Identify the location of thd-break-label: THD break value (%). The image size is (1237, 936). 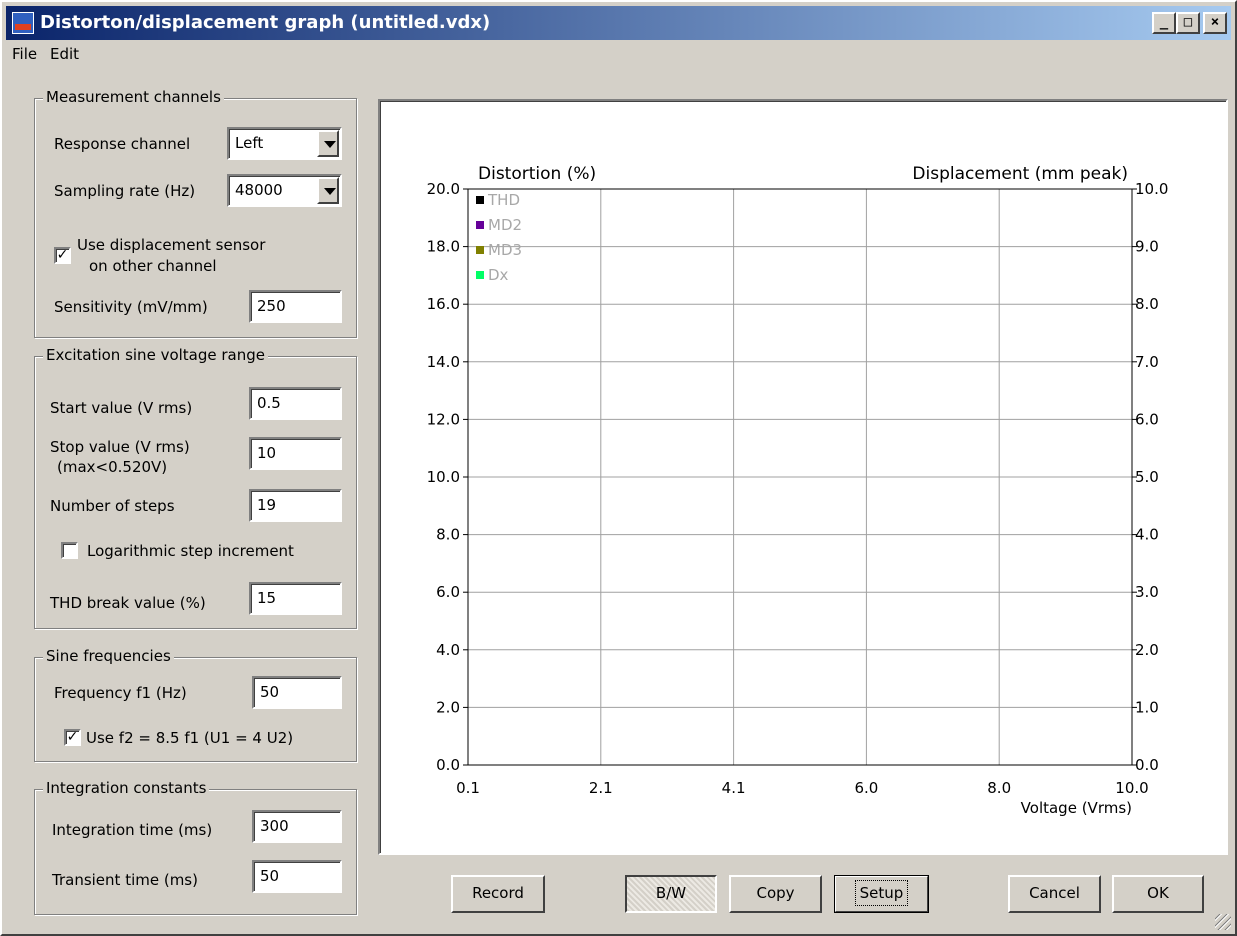
(128, 603).